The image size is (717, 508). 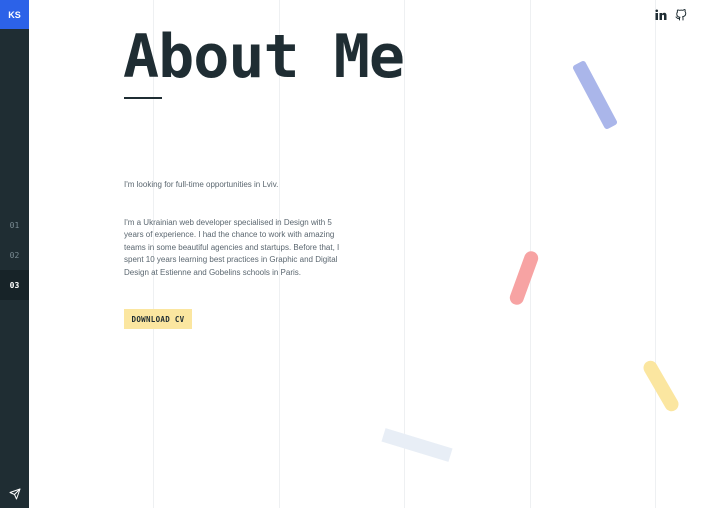 I want to click on github-icon, so click(x=680, y=14).